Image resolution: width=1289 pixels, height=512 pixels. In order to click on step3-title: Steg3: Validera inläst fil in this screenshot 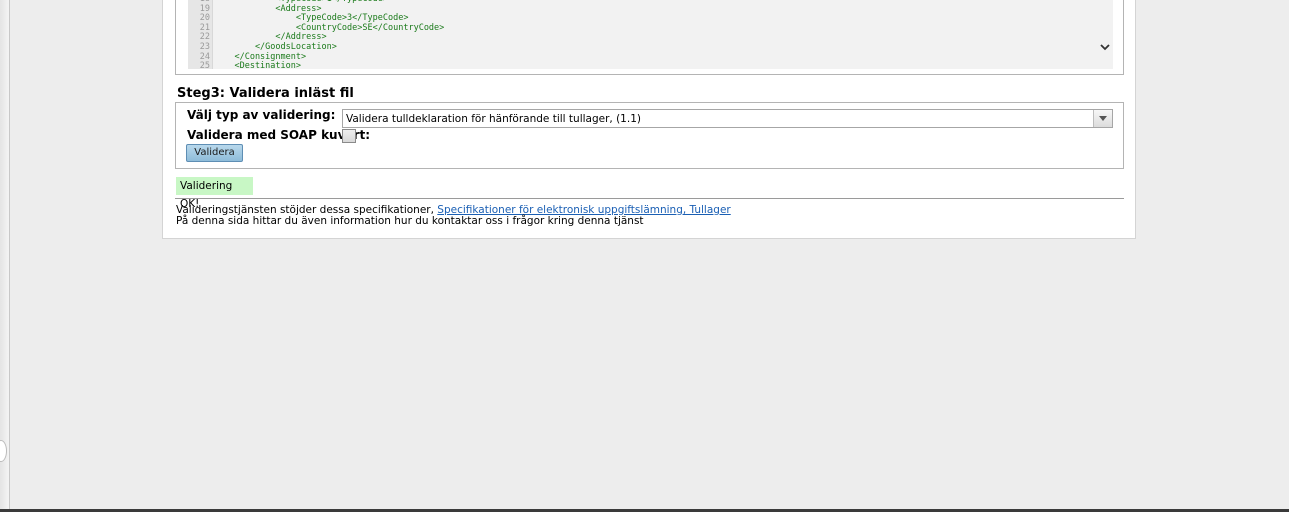, I will do `click(265, 93)`.